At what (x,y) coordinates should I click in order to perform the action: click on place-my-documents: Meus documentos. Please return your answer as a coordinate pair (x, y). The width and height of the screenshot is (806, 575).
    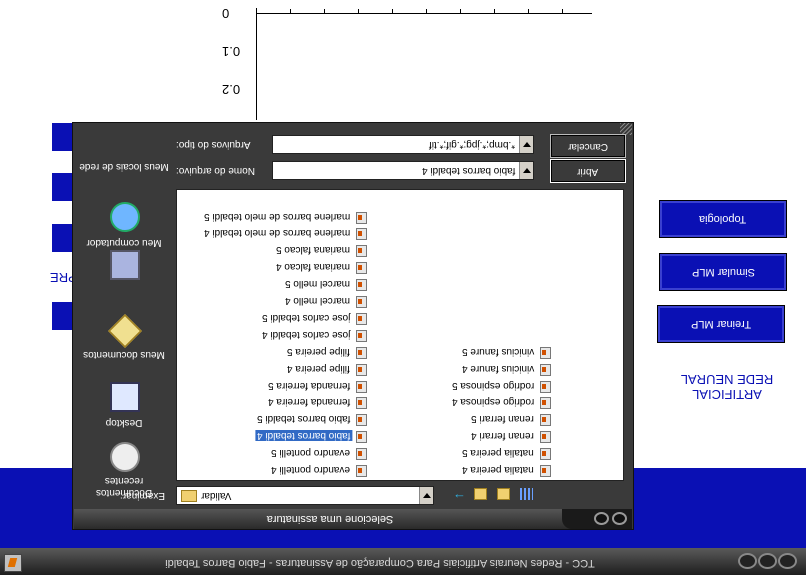
    Looking at the image, I should click on (124, 345).